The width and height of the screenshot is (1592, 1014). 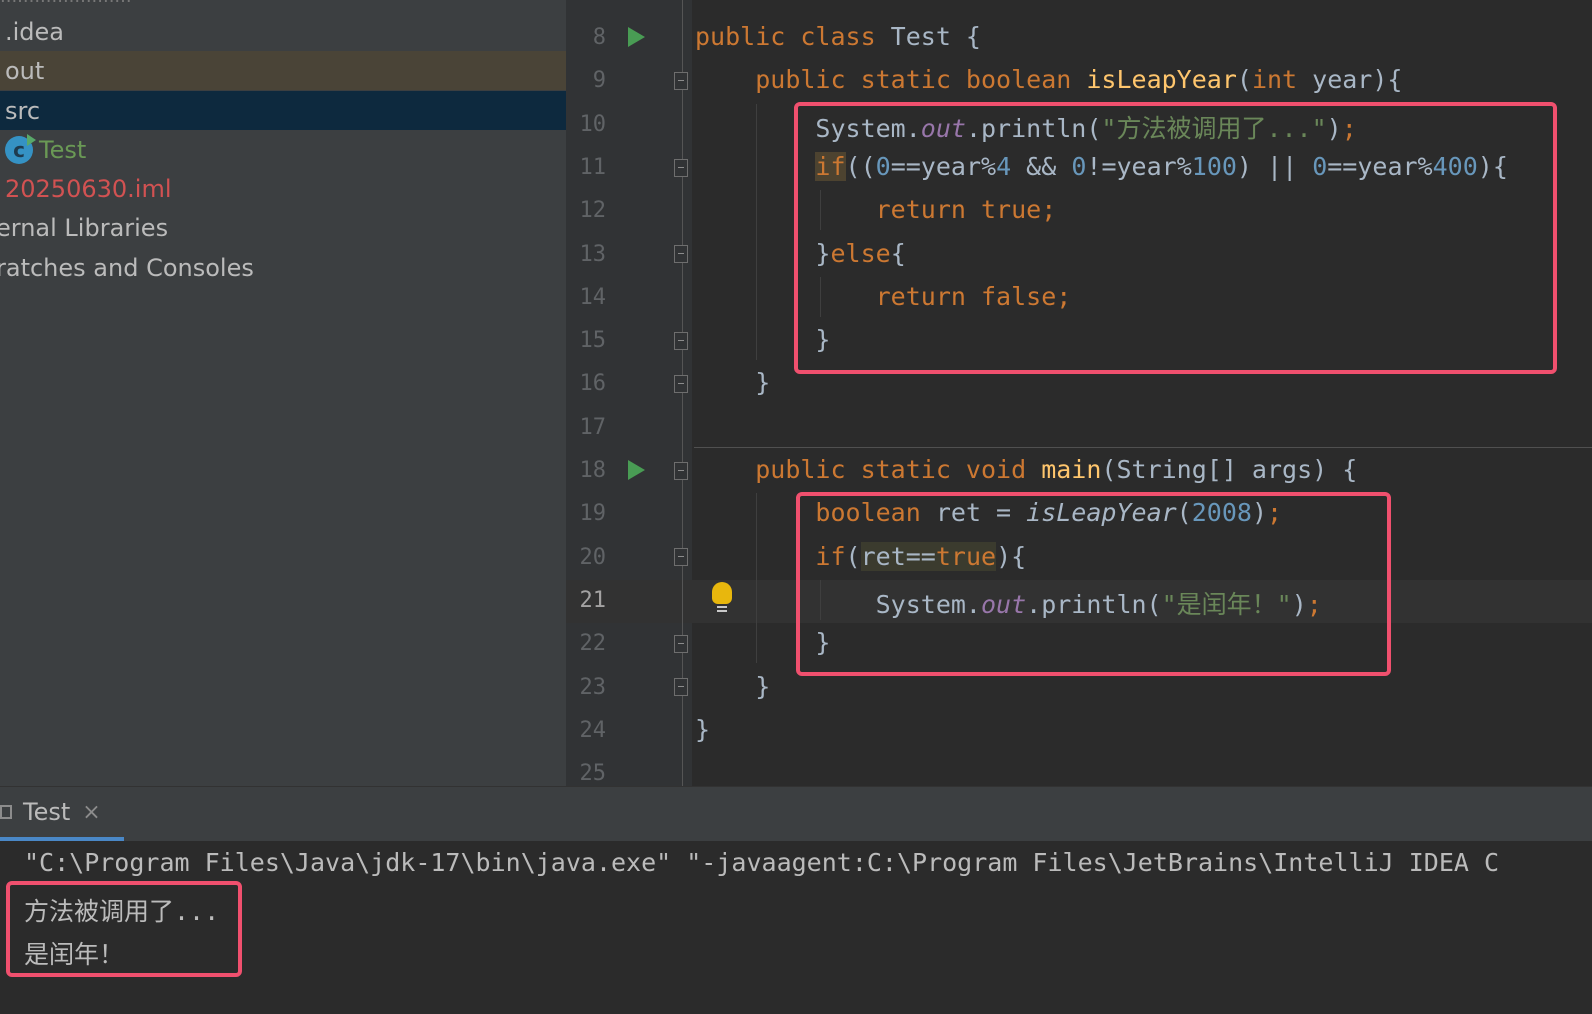 What do you see at coordinates (599, 81) in the screenshot?
I see `line-number: 9` at bounding box center [599, 81].